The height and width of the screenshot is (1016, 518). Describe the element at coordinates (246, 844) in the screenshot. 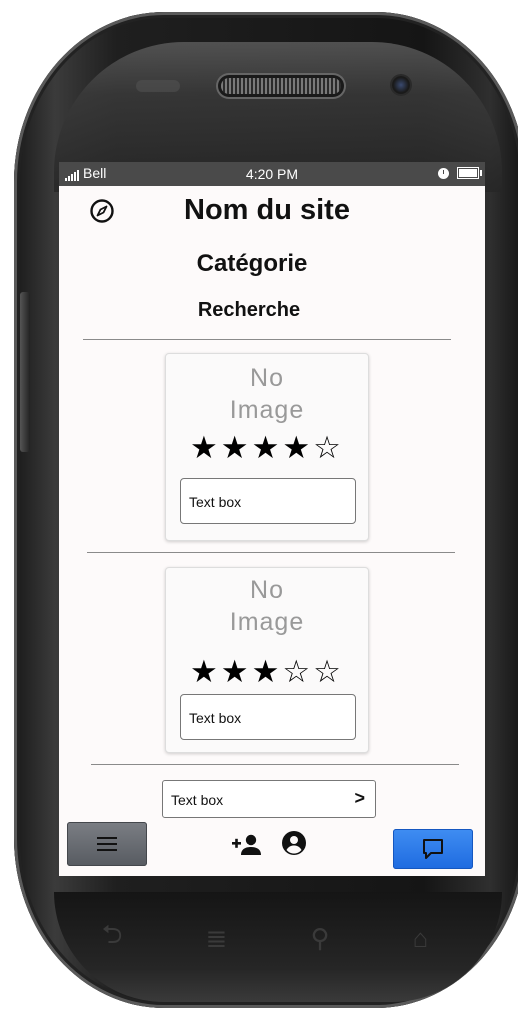

I see `add-user-icon` at that location.